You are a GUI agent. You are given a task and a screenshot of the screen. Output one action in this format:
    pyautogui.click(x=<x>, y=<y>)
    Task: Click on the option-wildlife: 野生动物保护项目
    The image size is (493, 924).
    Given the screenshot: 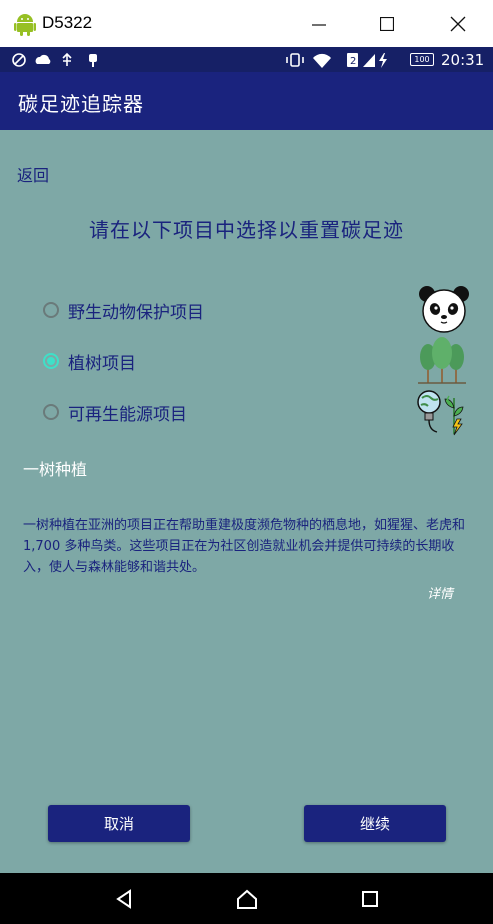 What is the action you would take?
    pyautogui.click(x=123, y=310)
    